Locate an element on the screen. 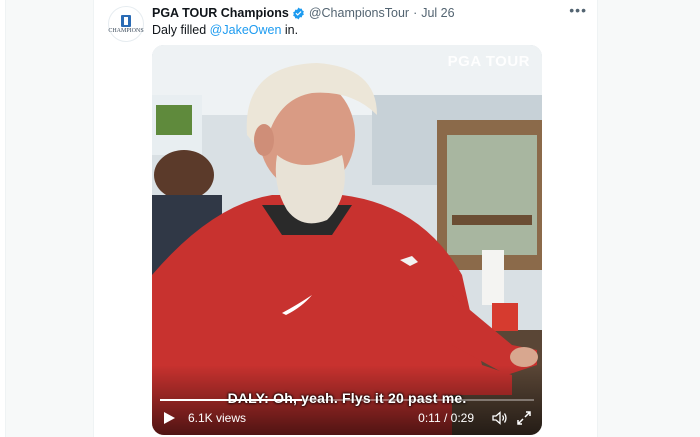 This screenshot has width=700, height=437. avatar-text: CHAMPIONS is located at coordinates (126, 30).